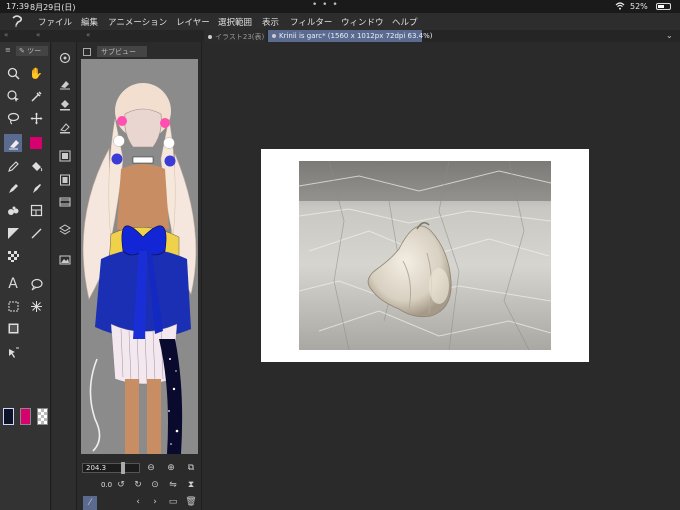 Image resolution: width=680 pixels, height=510 pixels. What do you see at coordinates (13, 188) in the screenshot?
I see `pencil-tool-icon` at bounding box center [13, 188].